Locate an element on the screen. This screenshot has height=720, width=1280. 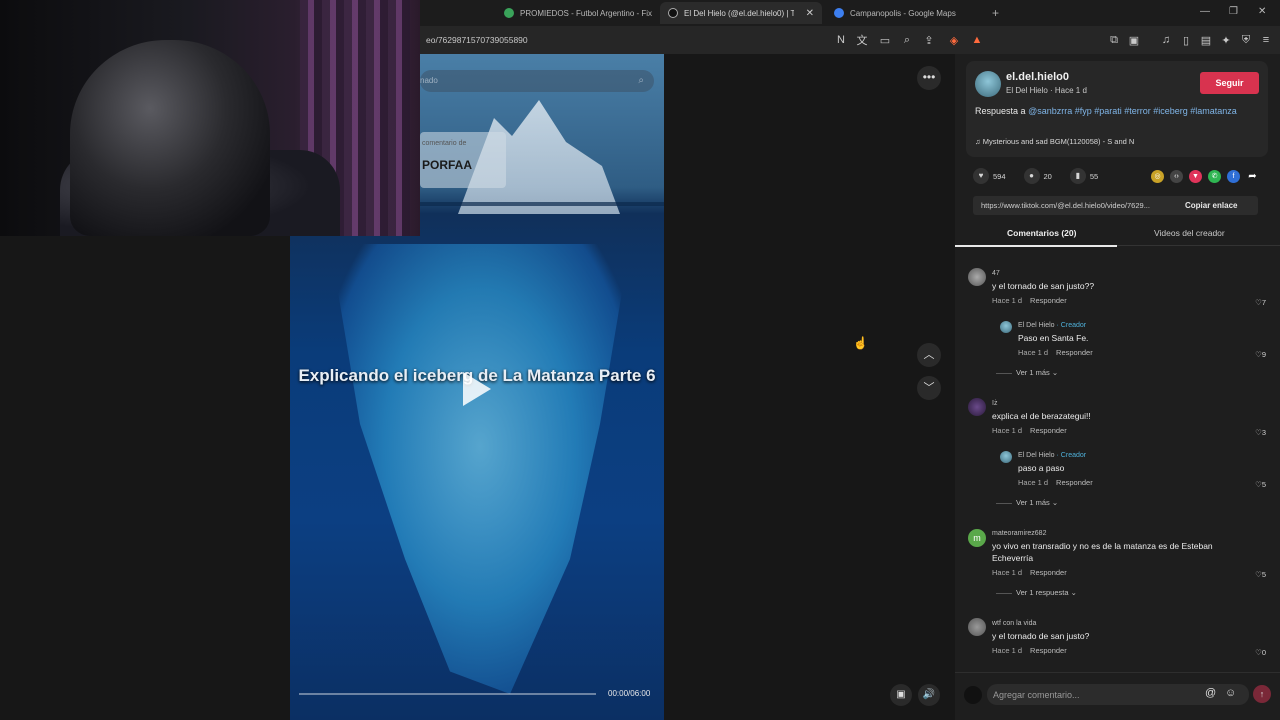
video-search-overlay: nado ⌕ is located at coordinates (537, 81).